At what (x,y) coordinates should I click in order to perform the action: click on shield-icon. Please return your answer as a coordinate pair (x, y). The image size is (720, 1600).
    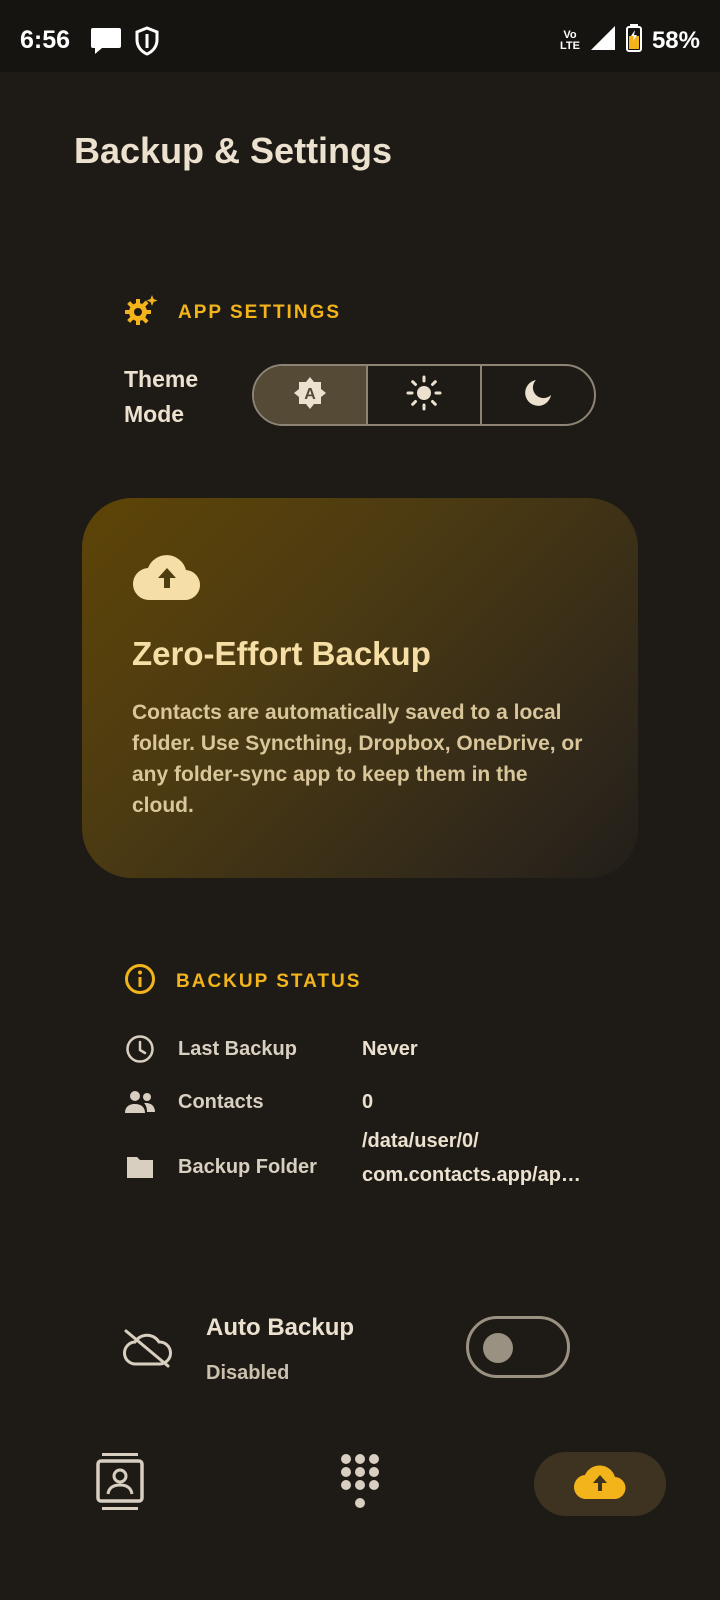
    Looking at the image, I should click on (147, 43).